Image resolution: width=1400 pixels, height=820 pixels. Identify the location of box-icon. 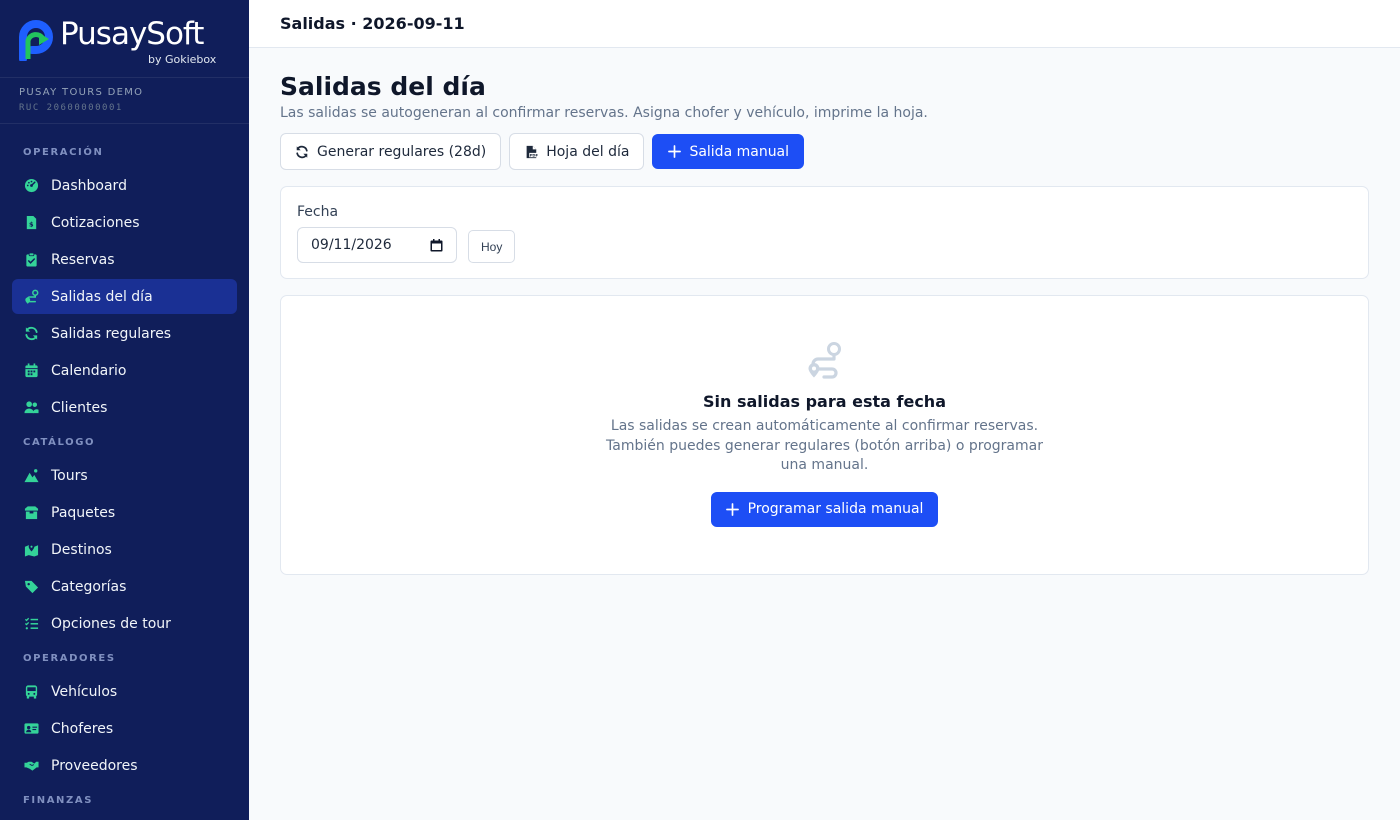
(31, 513).